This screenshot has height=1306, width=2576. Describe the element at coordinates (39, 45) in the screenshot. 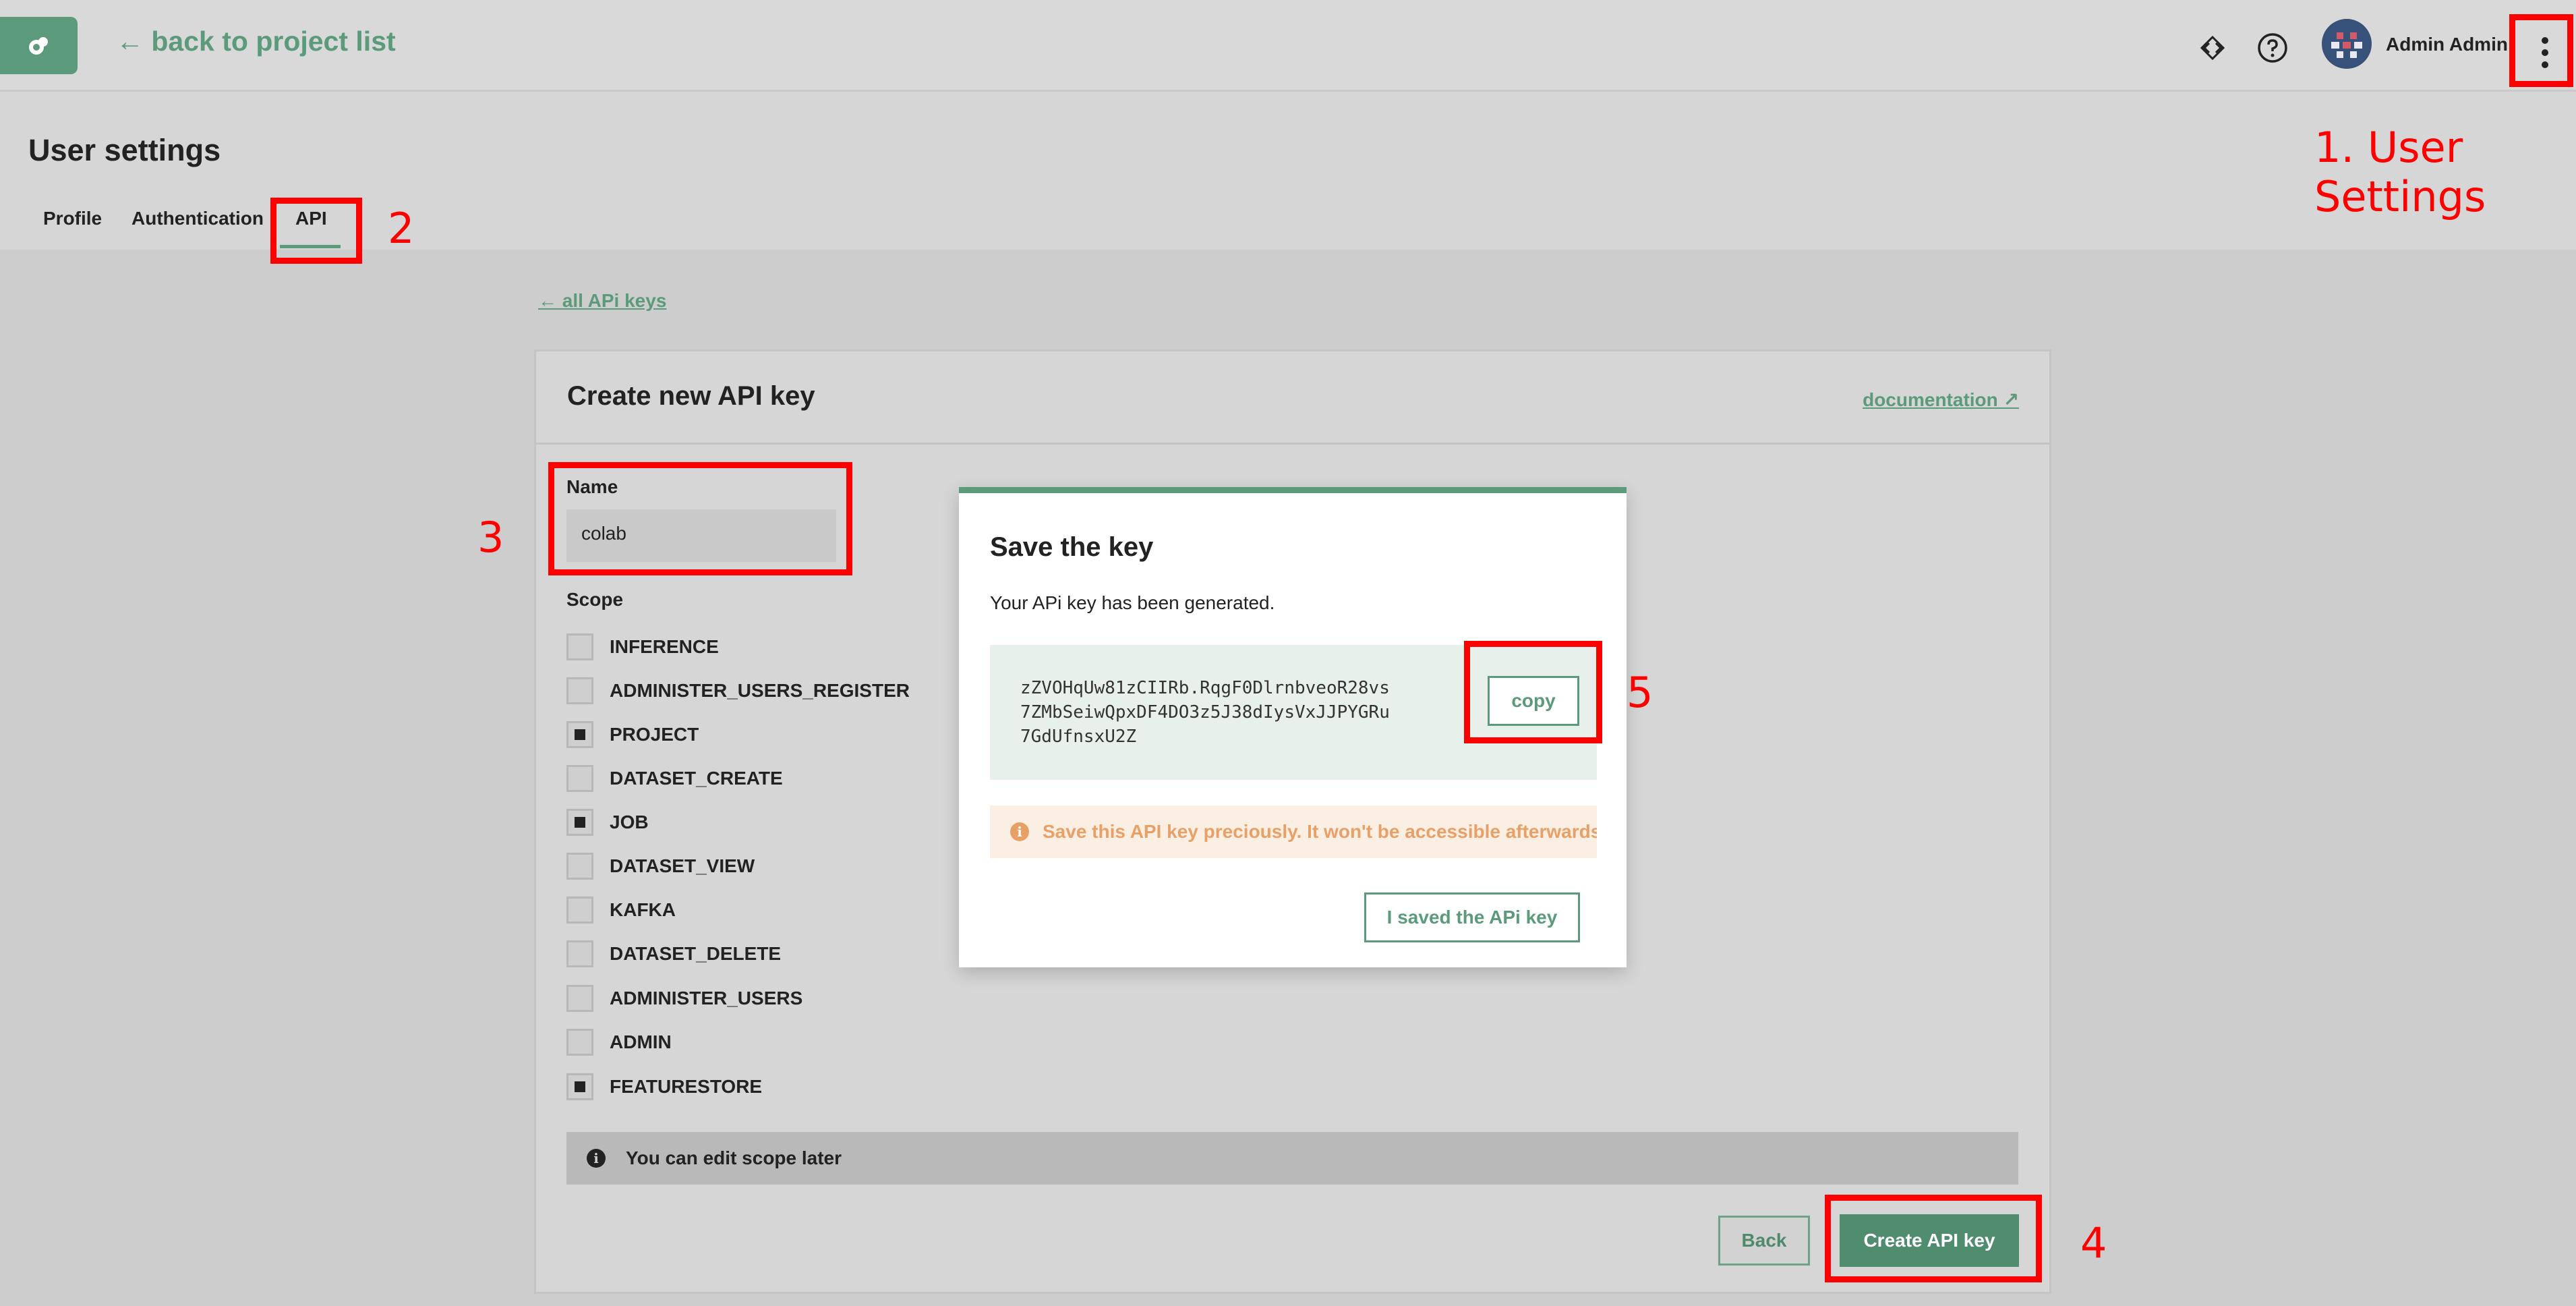

I see `logo-icon` at that location.